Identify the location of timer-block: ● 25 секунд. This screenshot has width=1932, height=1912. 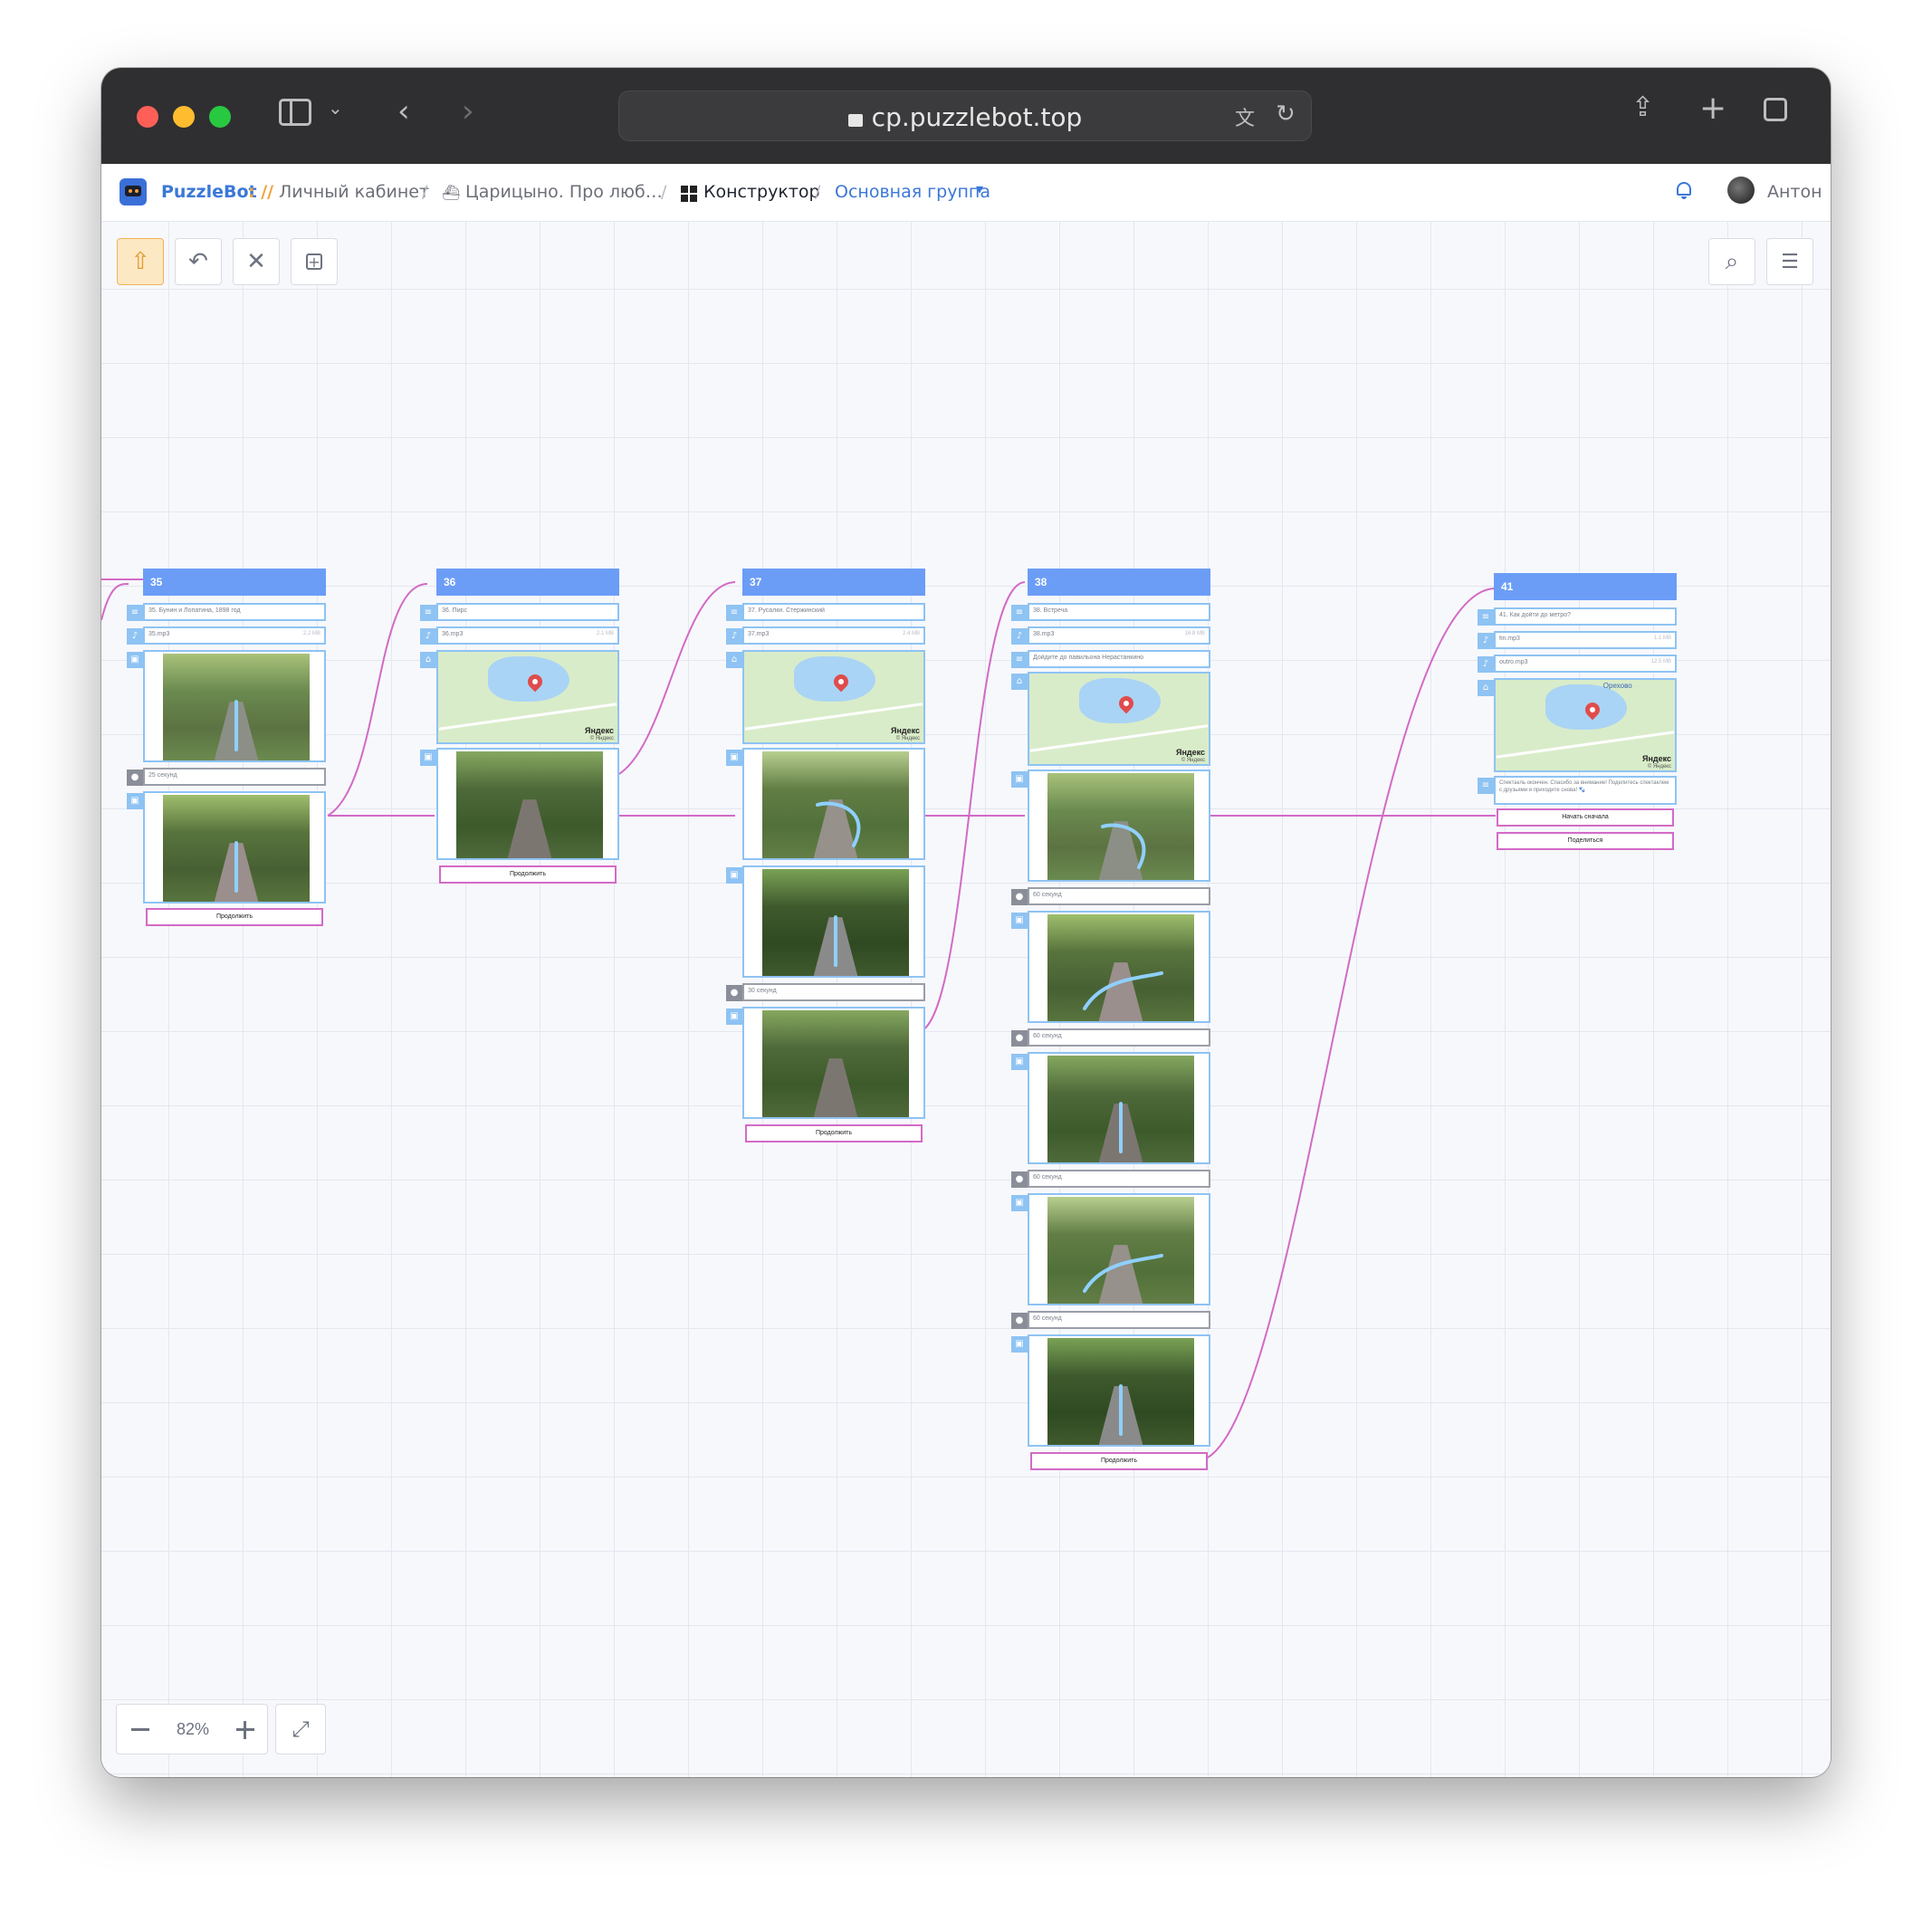
(226, 777).